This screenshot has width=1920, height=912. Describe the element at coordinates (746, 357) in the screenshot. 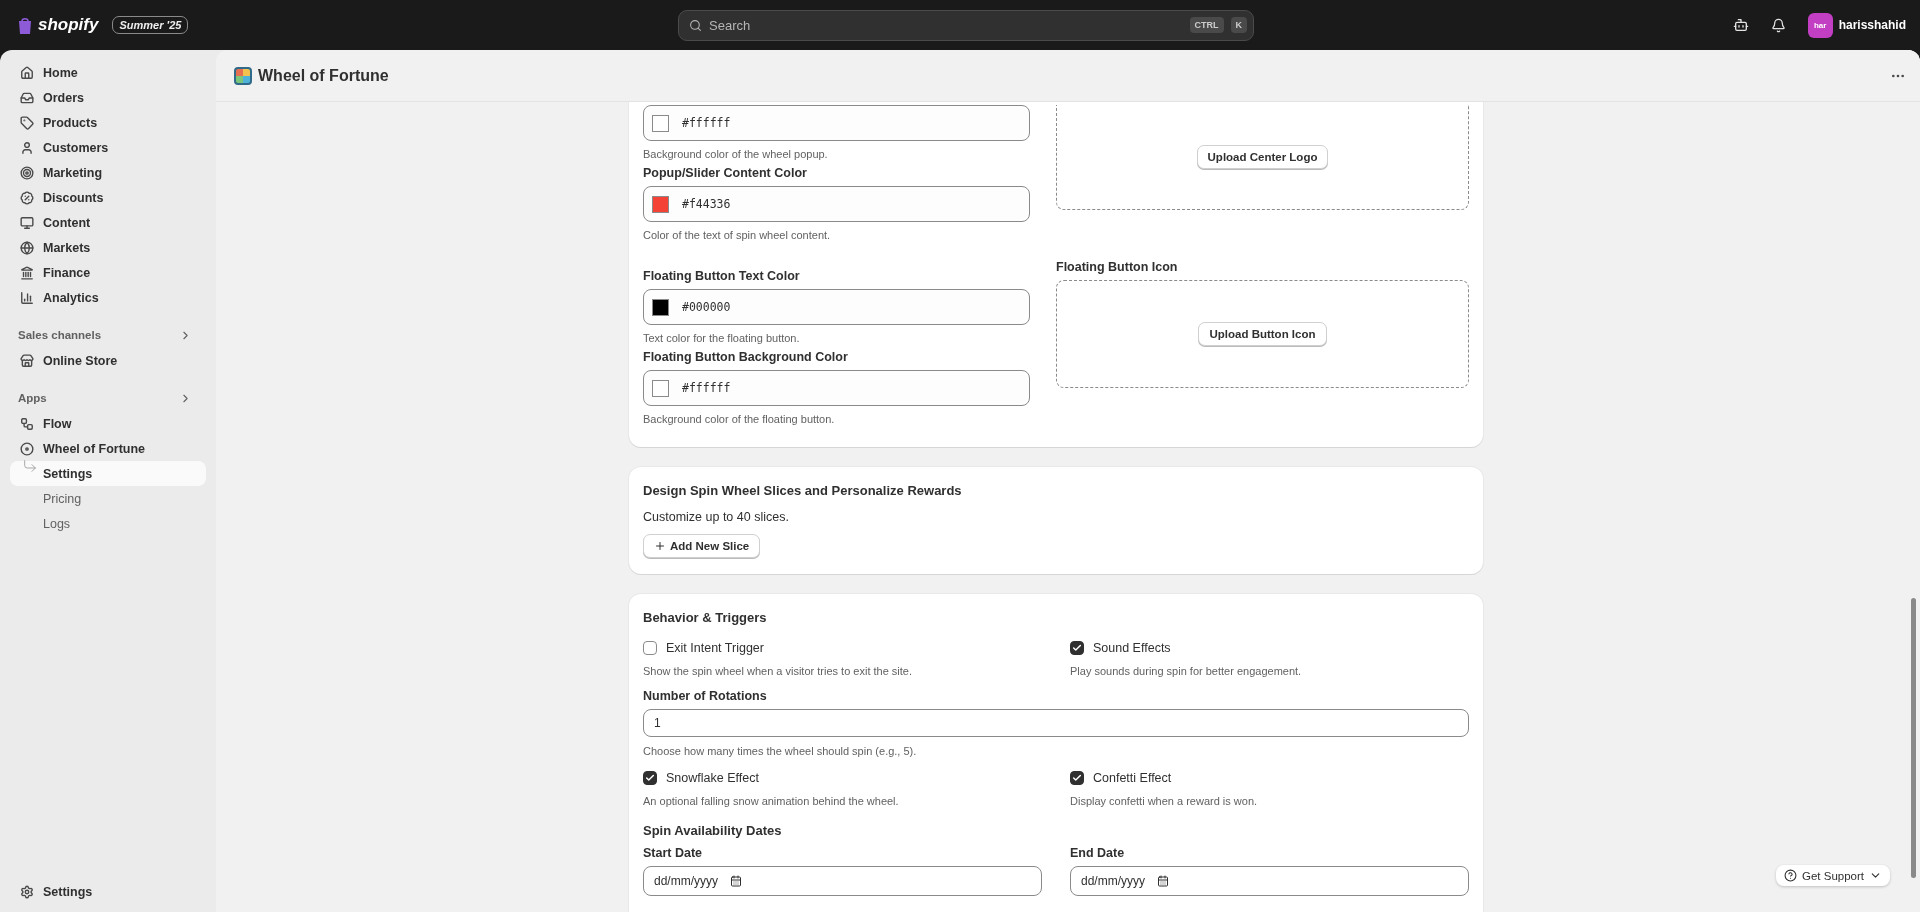

I see `field-label: Floating Button Background Color` at that location.